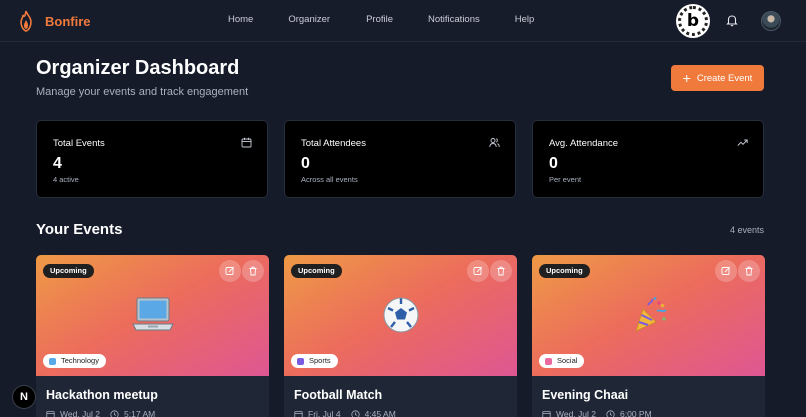  Describe the element at coordinates (686, 78) in the screenshot. I see `plus-icon: +` at that location.